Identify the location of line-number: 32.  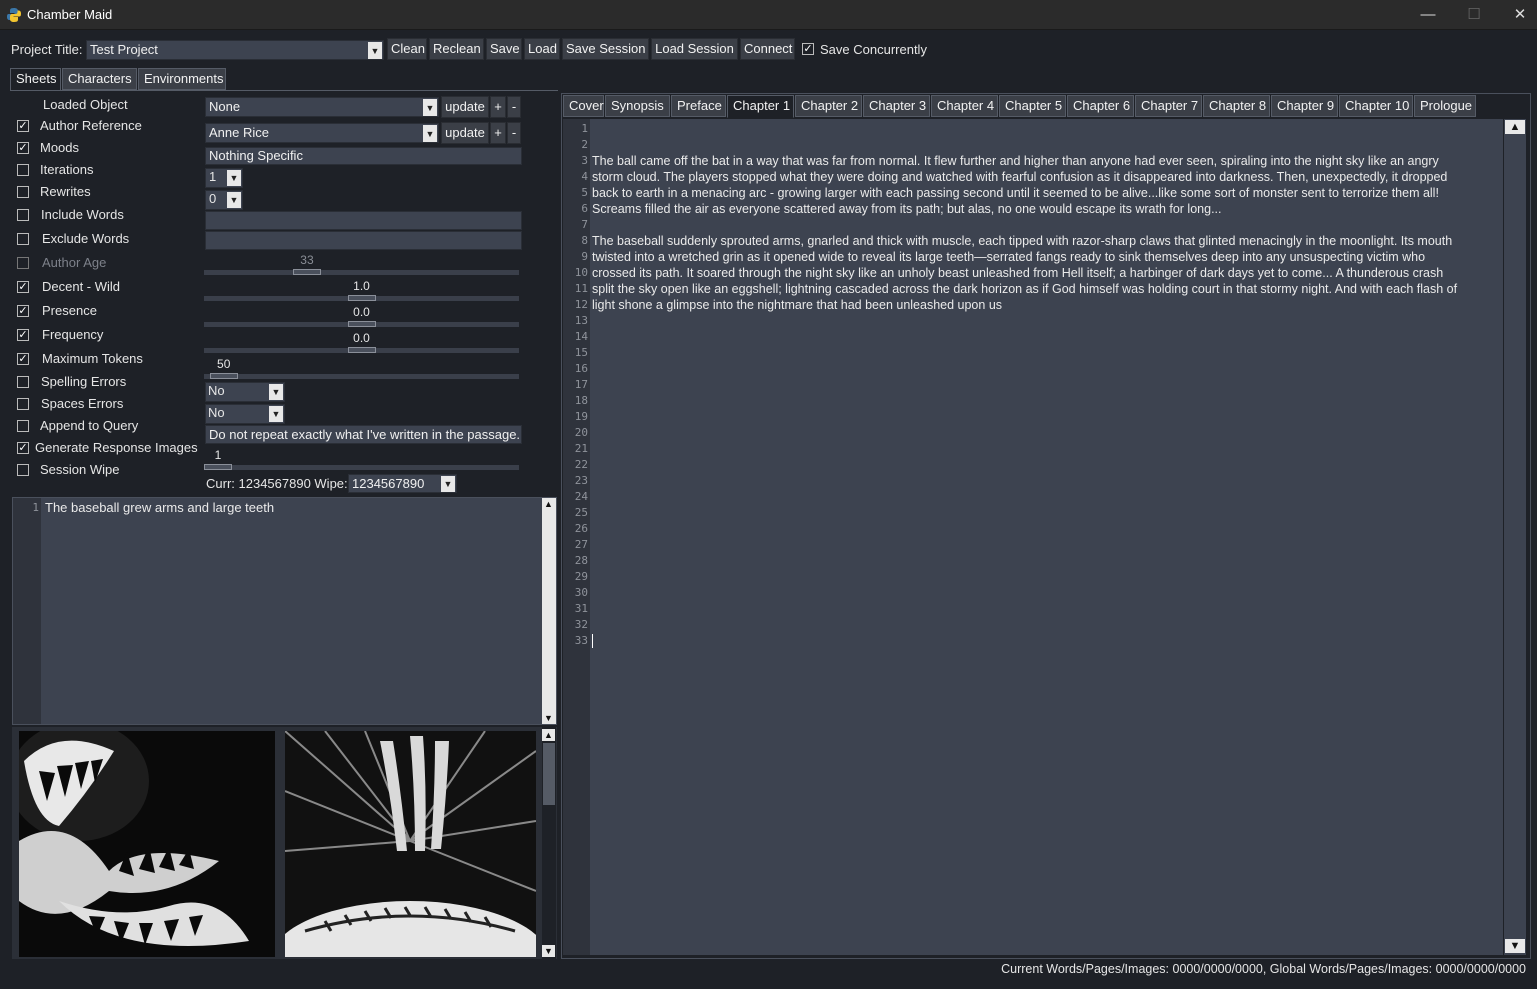
(581, 624).